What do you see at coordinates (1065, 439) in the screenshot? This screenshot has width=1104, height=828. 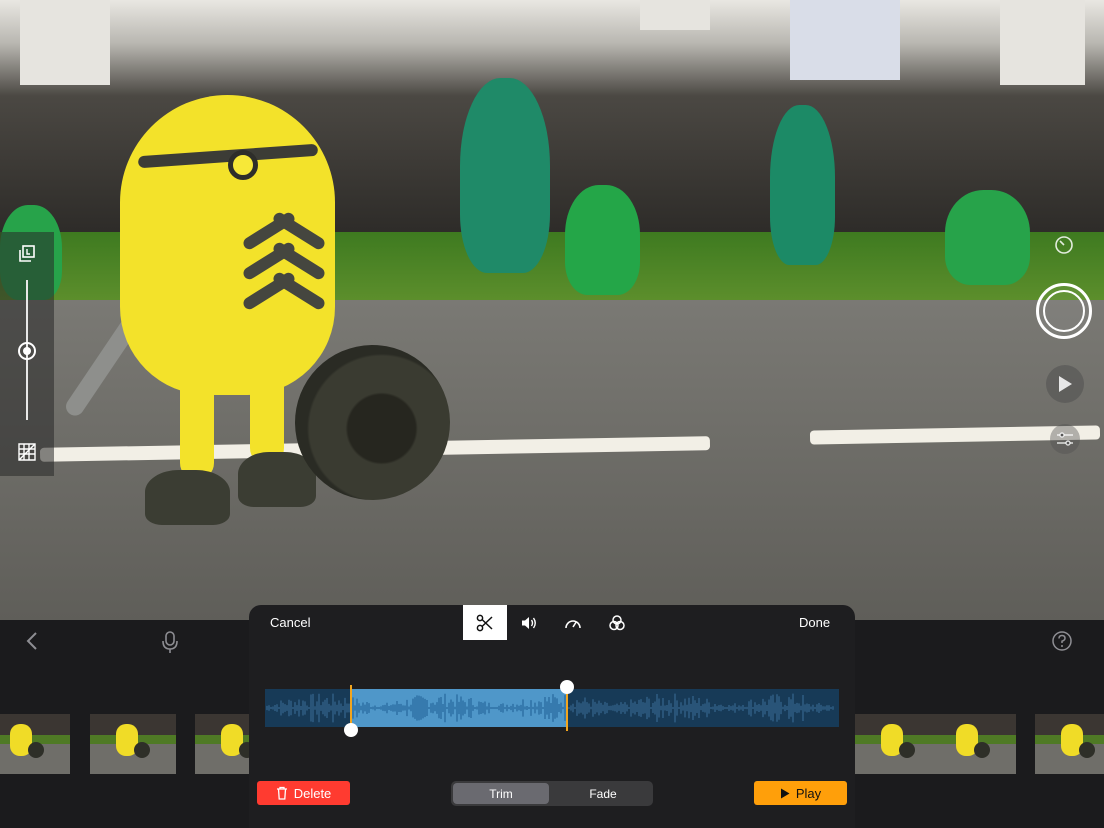 I see `sliders-icon` at bounding box center [1065, 439].